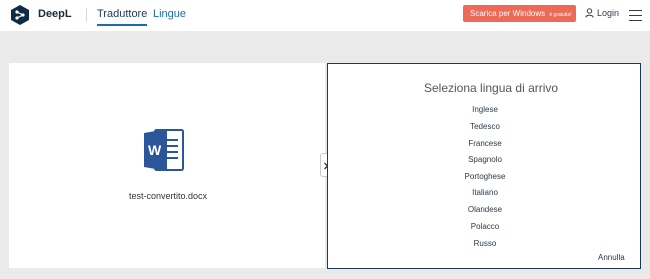  Describe the element at coordinates (485, 126) in the screenshot. I see `language-option-tedesco: Tedesco` at that location.